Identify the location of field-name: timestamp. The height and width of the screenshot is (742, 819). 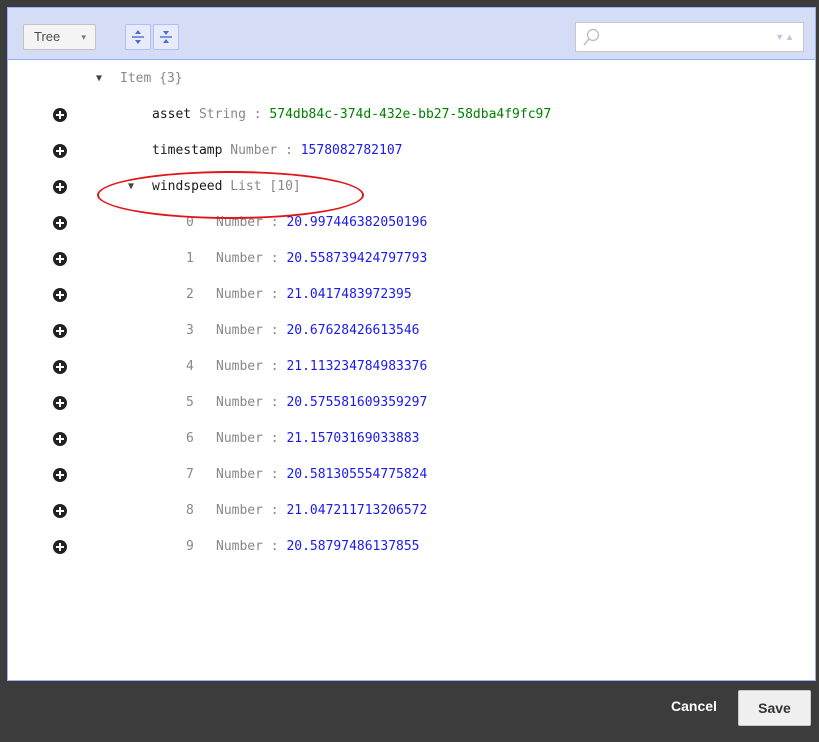
(187, 150).